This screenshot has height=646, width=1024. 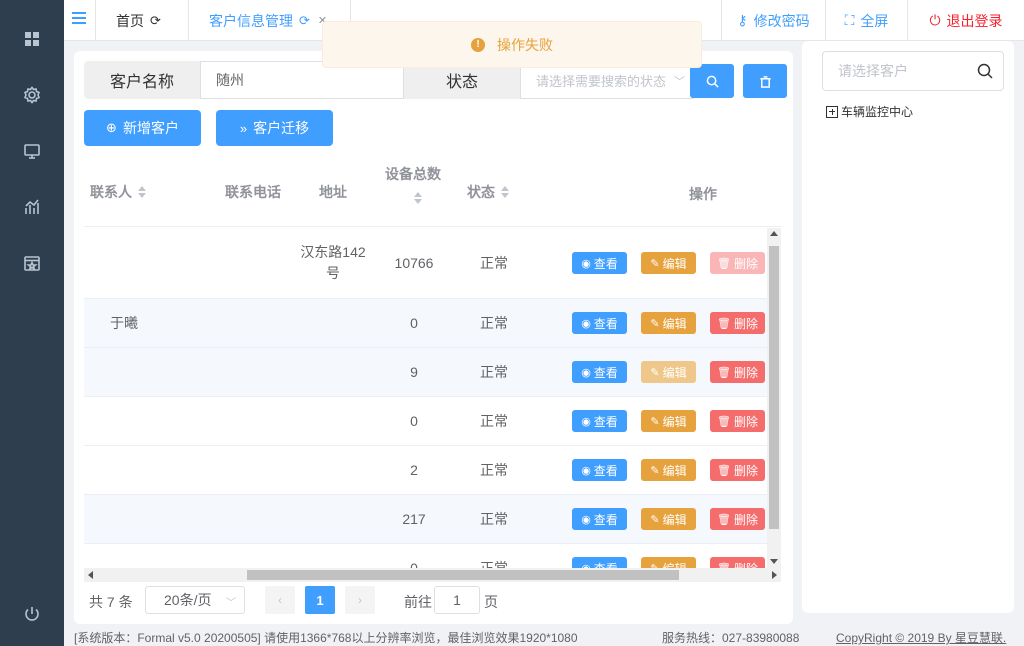 What do you see at coordinates (703, 194) in the screenshot?
I see `col-actions: 操作` at bounding box center [703, 194].